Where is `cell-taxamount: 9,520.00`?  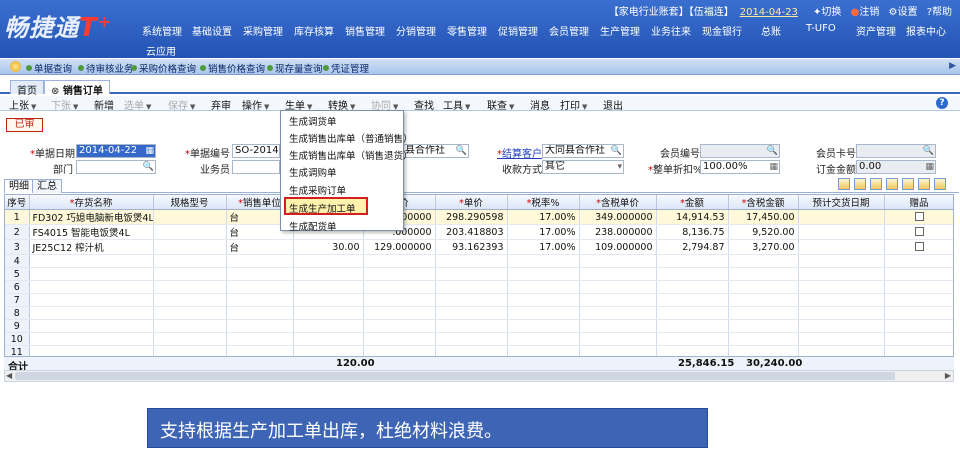 cell-taxamount: 9,520.00 is located at coordinates (763, 232).